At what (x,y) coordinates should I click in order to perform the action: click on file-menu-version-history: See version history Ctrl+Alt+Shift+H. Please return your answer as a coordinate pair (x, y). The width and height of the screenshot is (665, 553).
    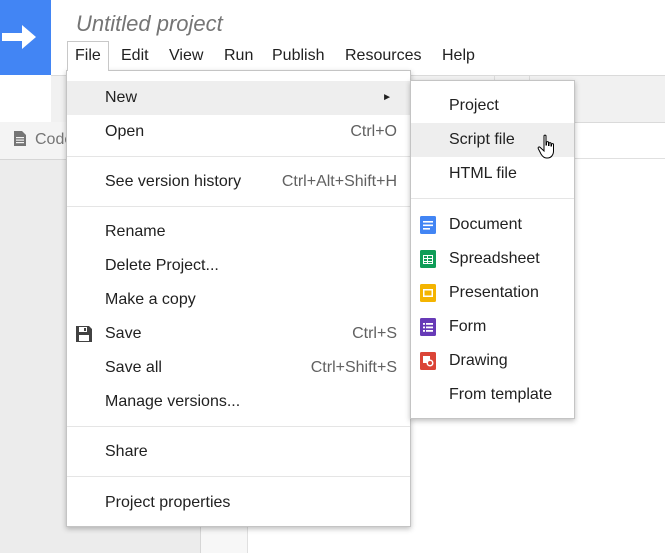
    Looking at the image, I should click on (238, 182).